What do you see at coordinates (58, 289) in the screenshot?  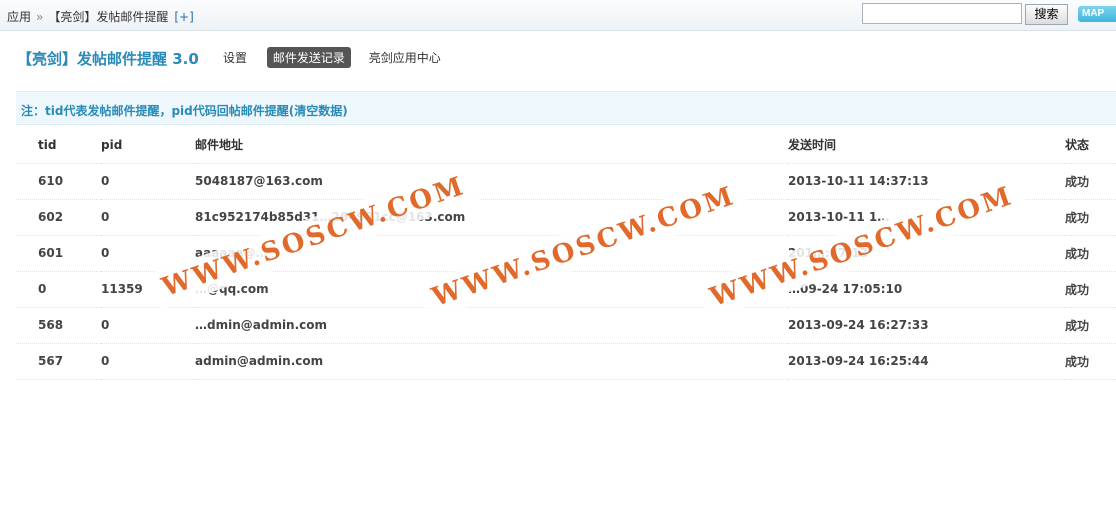 I see `cell-tid: 0` at bounding box center [58, 289].